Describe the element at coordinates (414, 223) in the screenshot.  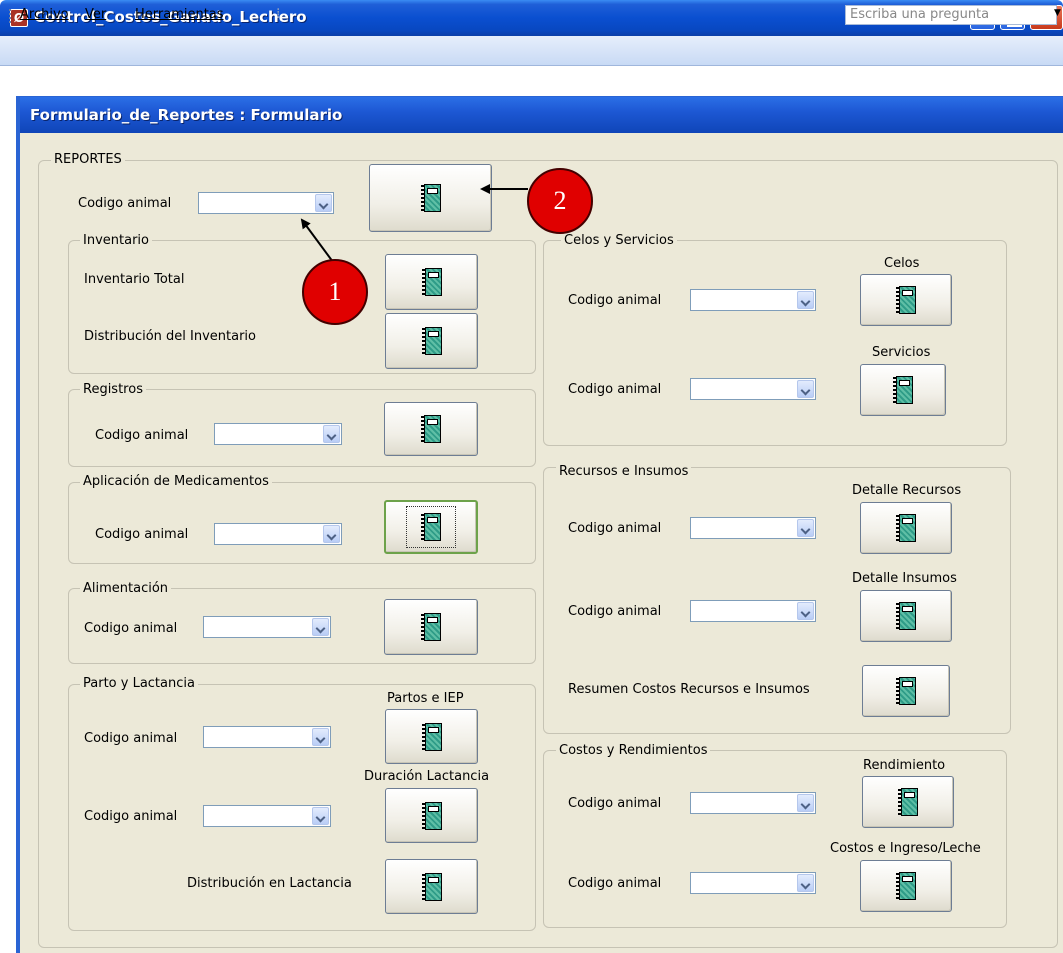
I see `annotation-arrows` at that location.